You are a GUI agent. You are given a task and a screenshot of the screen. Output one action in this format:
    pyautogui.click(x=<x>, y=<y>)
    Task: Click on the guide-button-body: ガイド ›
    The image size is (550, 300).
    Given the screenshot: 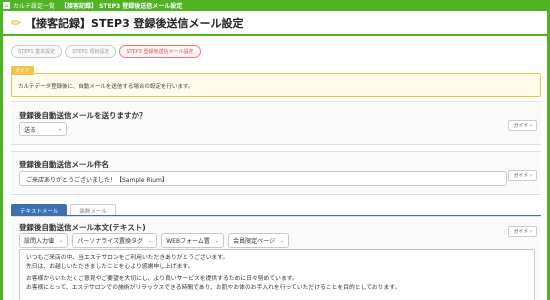 What is the action you would take?
    pyautogui.click(x=522, y=231)
    